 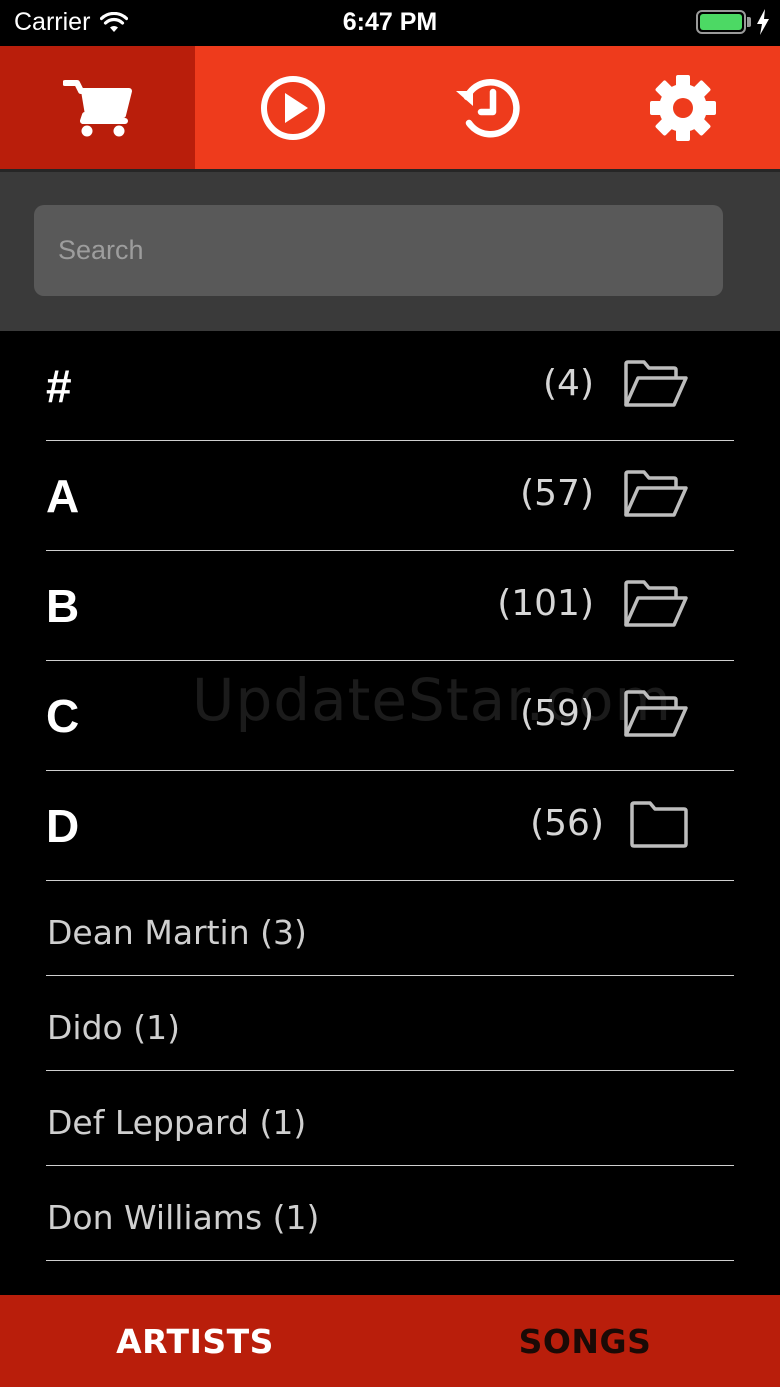 I want to click on status-bar: Carrier 6:47 PM, so click(x=390, y=23).